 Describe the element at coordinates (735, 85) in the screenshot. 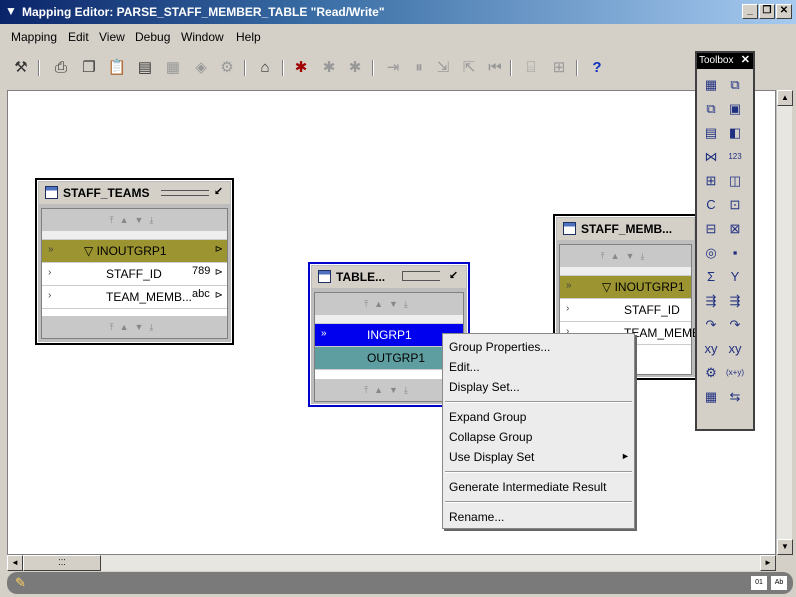

I see `view-icon: ⧉` at that location.